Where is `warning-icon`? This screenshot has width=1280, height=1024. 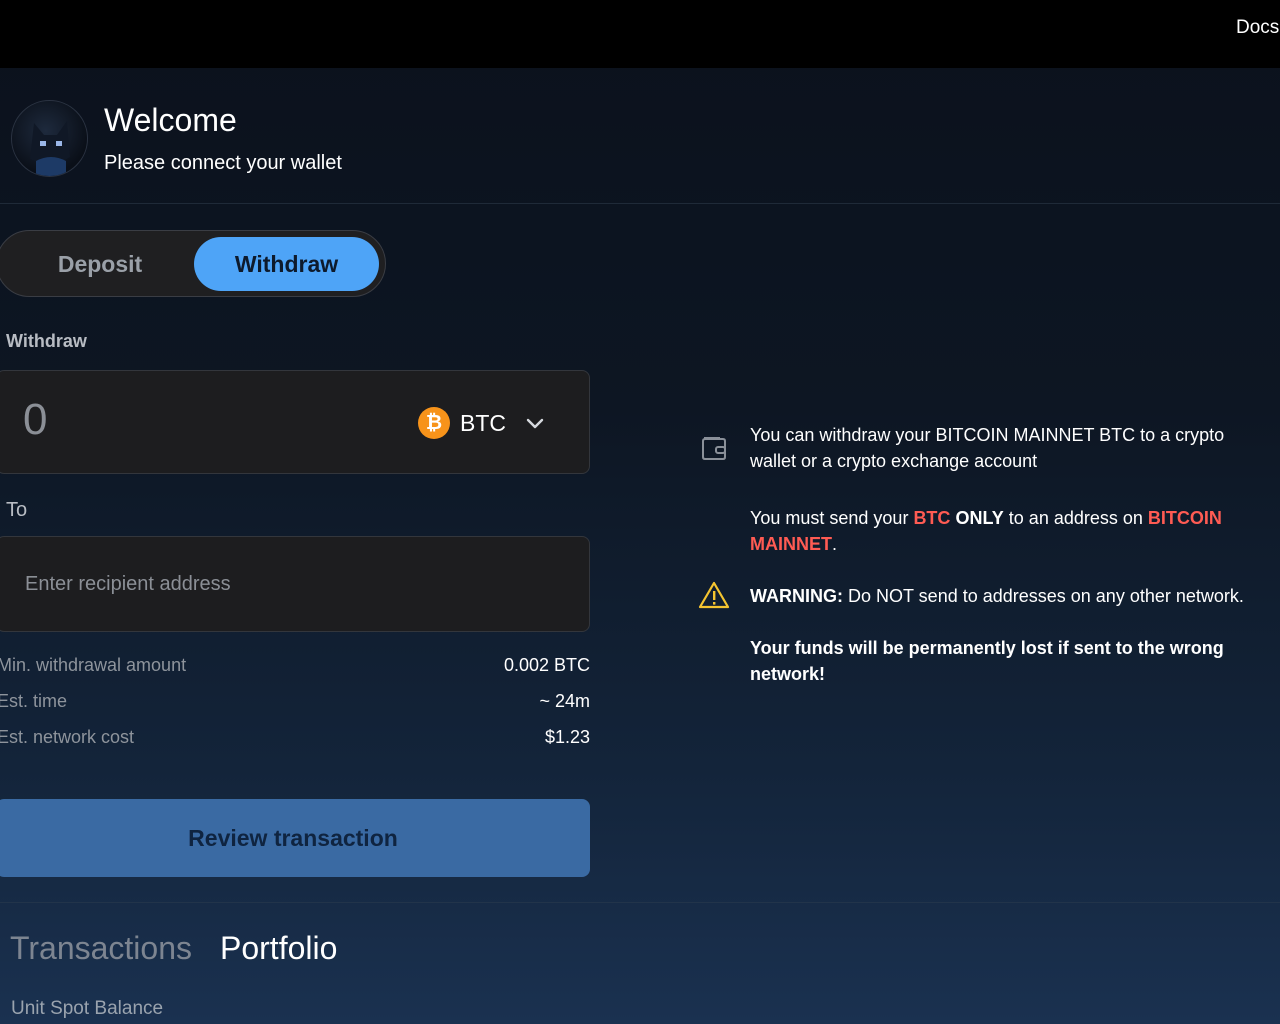 warning-icon is located at coordinates (714, 595).